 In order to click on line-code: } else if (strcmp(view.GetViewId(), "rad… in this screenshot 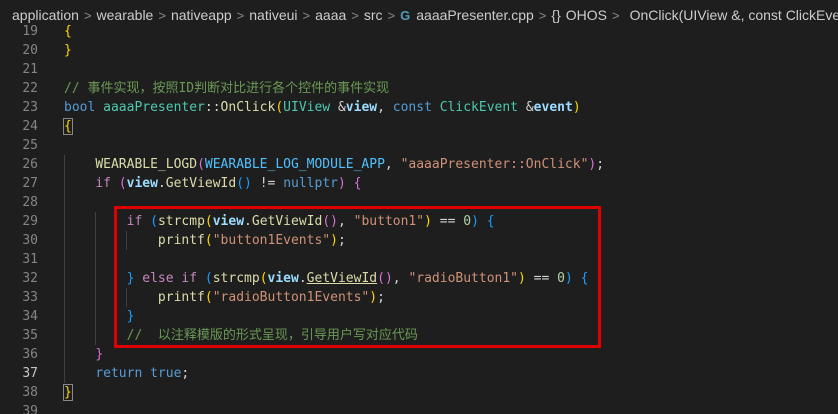, I will do `click(357, 278)`.